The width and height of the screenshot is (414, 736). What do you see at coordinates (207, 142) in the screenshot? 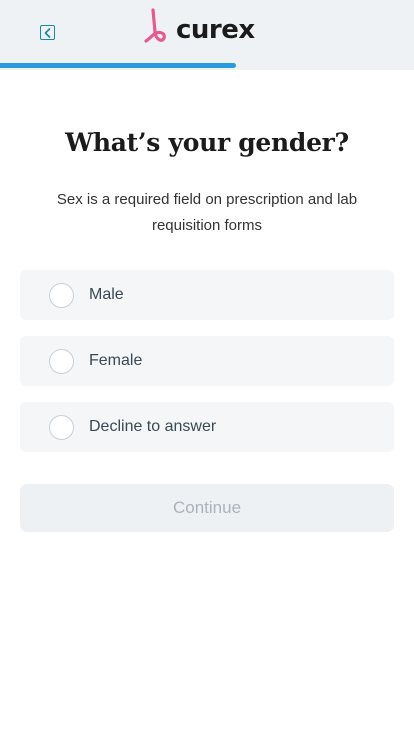
I see `page-title: What’s your gender?` at bounding box center [207, 142].